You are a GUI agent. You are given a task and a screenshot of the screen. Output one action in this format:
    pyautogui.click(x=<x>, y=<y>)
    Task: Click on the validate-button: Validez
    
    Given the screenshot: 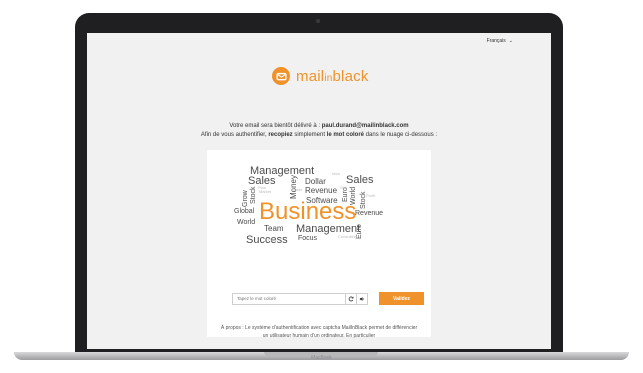 What is the action you would take?
    pyautogui.click(x=401, y=298)
    